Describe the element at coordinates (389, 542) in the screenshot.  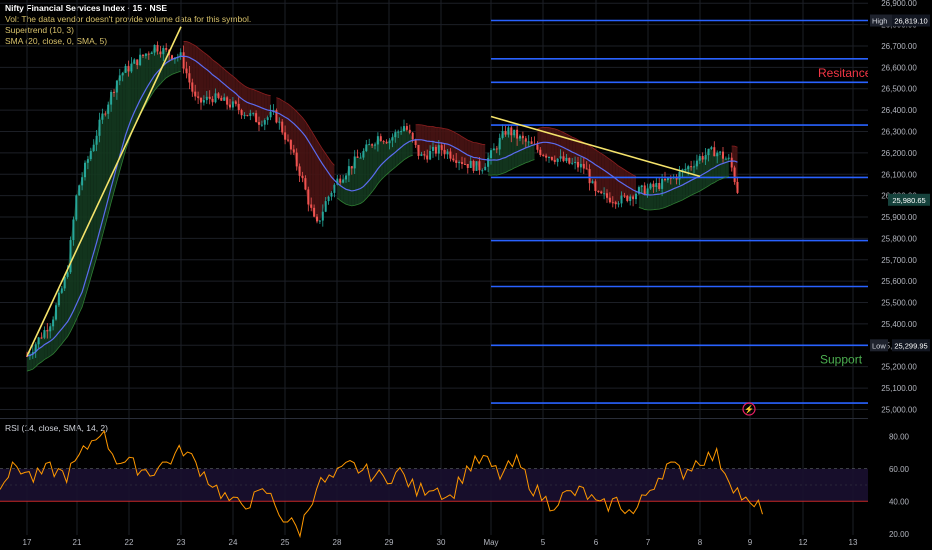
I see `date-tick: 29` at that location.